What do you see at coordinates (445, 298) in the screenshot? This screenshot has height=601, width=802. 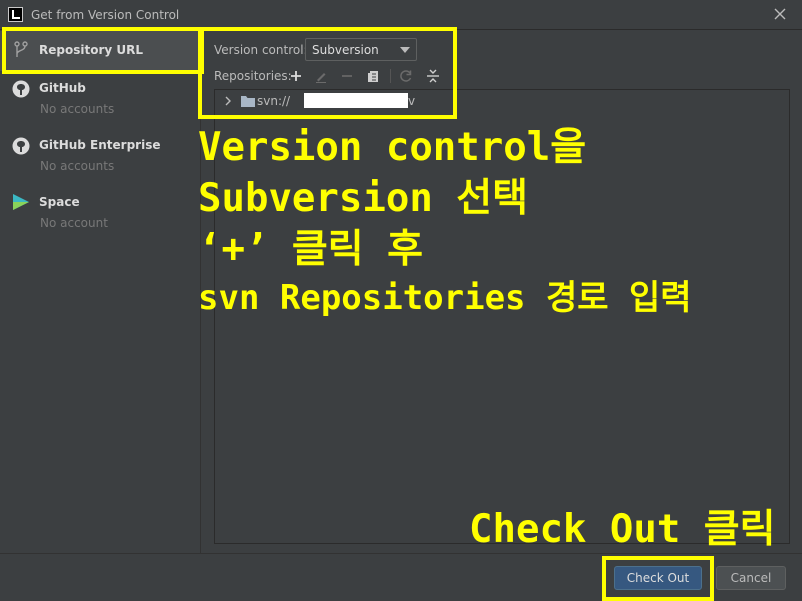 I see `annotation-line: svn Repositories 경로 입력` at bounding box center [445, 298].